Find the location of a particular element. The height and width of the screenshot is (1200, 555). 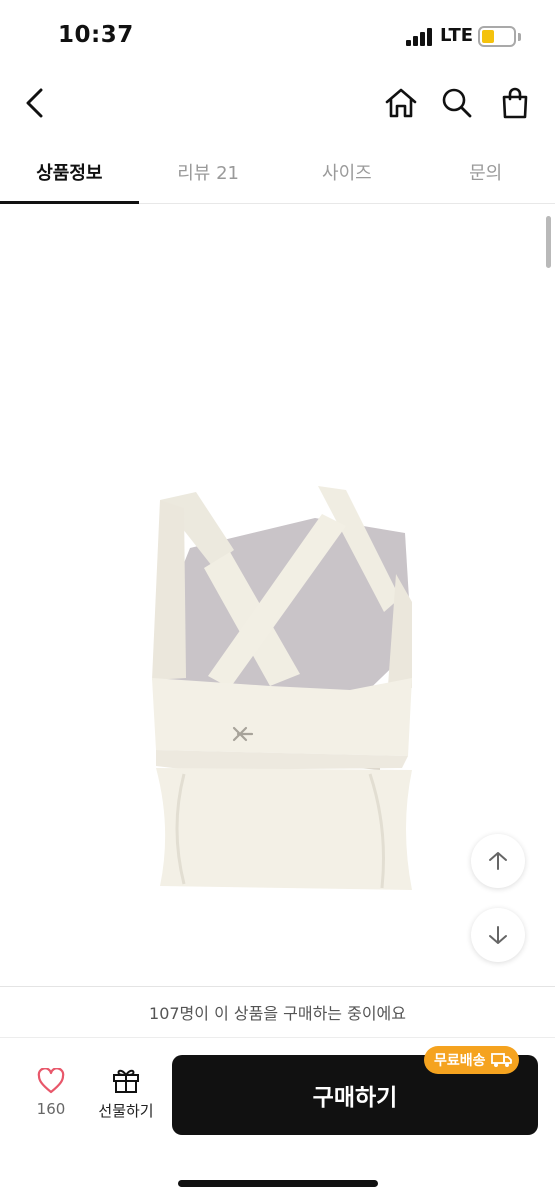

shopping-bag-icon is located at coordinates (515, 103).